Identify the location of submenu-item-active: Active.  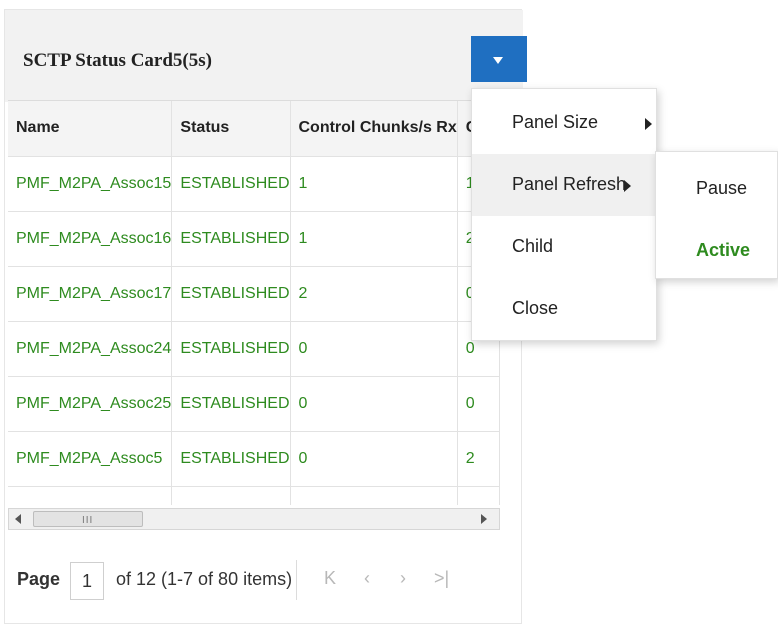
(717, 247).